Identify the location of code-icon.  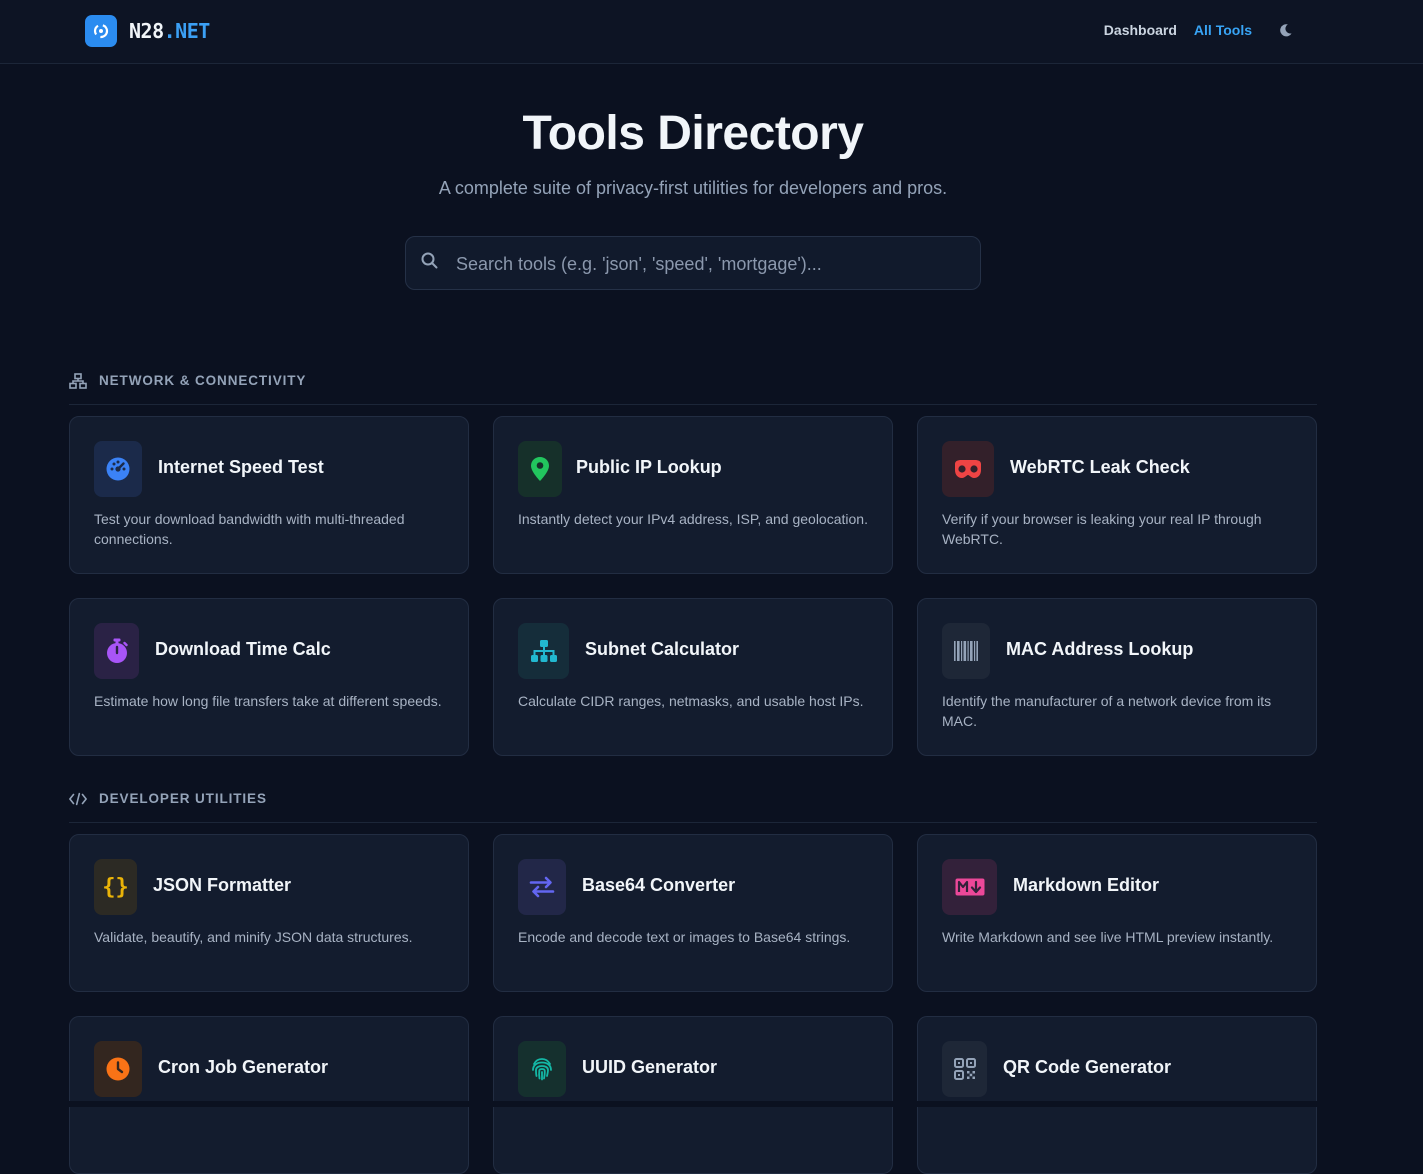
(78, 799).